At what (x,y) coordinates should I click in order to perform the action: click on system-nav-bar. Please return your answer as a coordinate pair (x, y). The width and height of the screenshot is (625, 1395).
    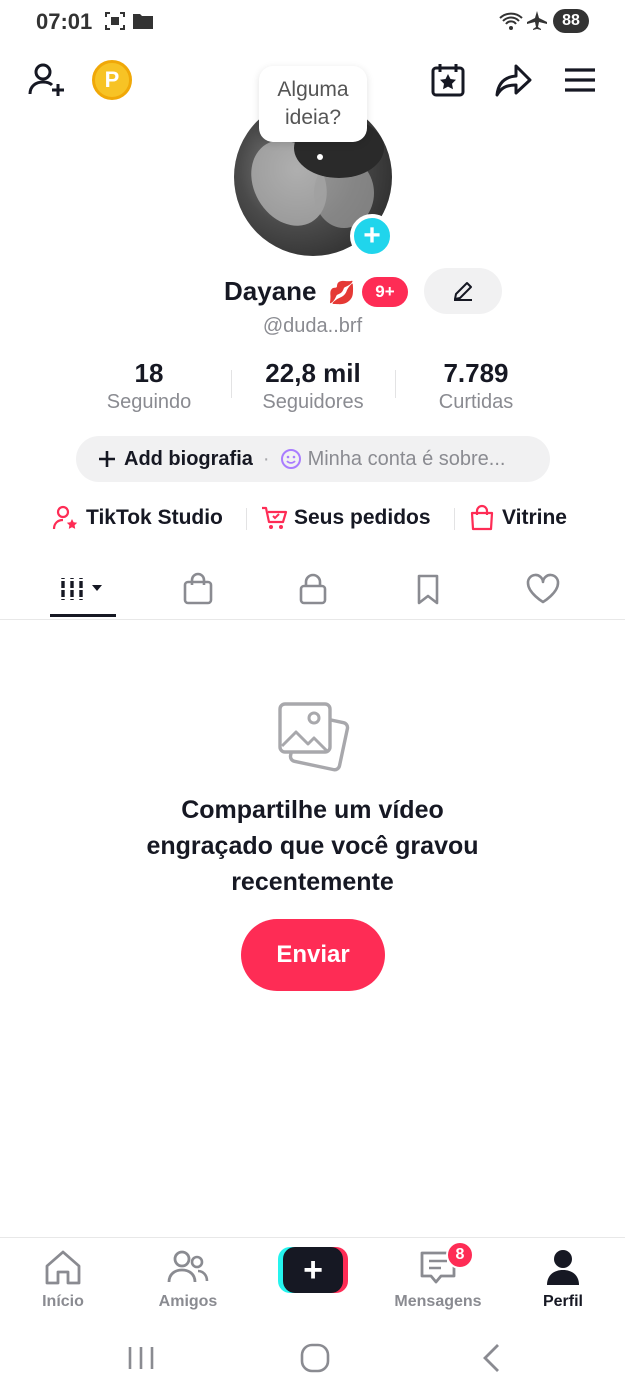
    Looking at the image, I should click on (312, 1359).